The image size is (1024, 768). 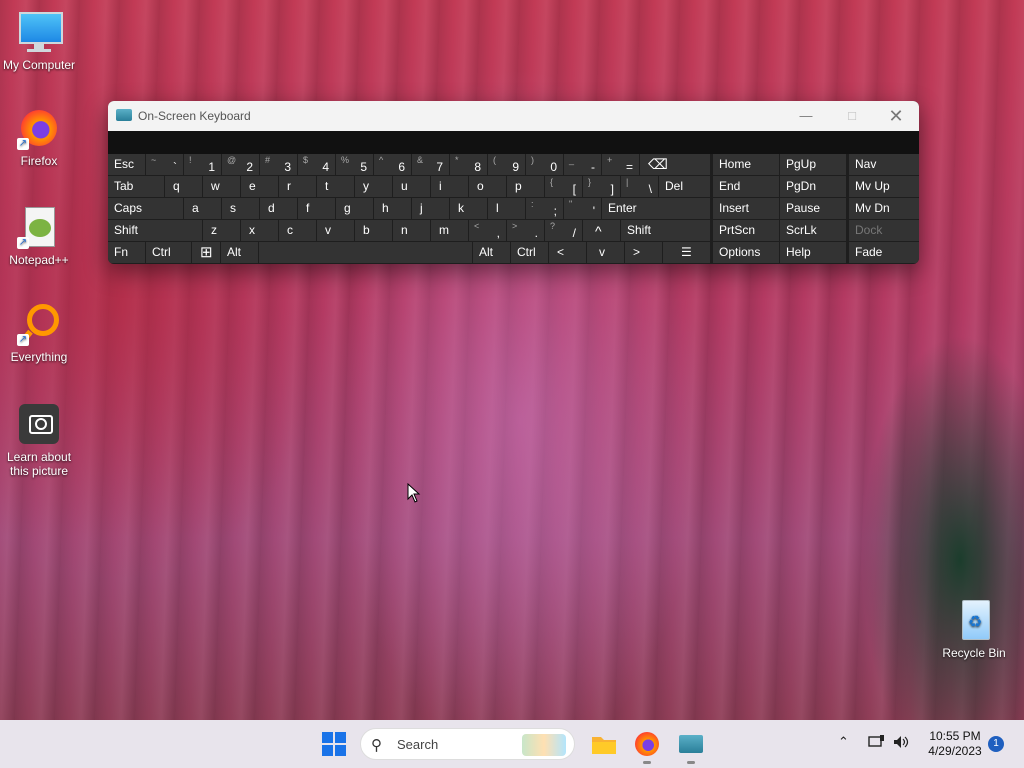 I want to click on key-backspace: ⌫, so click(x=675, y=164).